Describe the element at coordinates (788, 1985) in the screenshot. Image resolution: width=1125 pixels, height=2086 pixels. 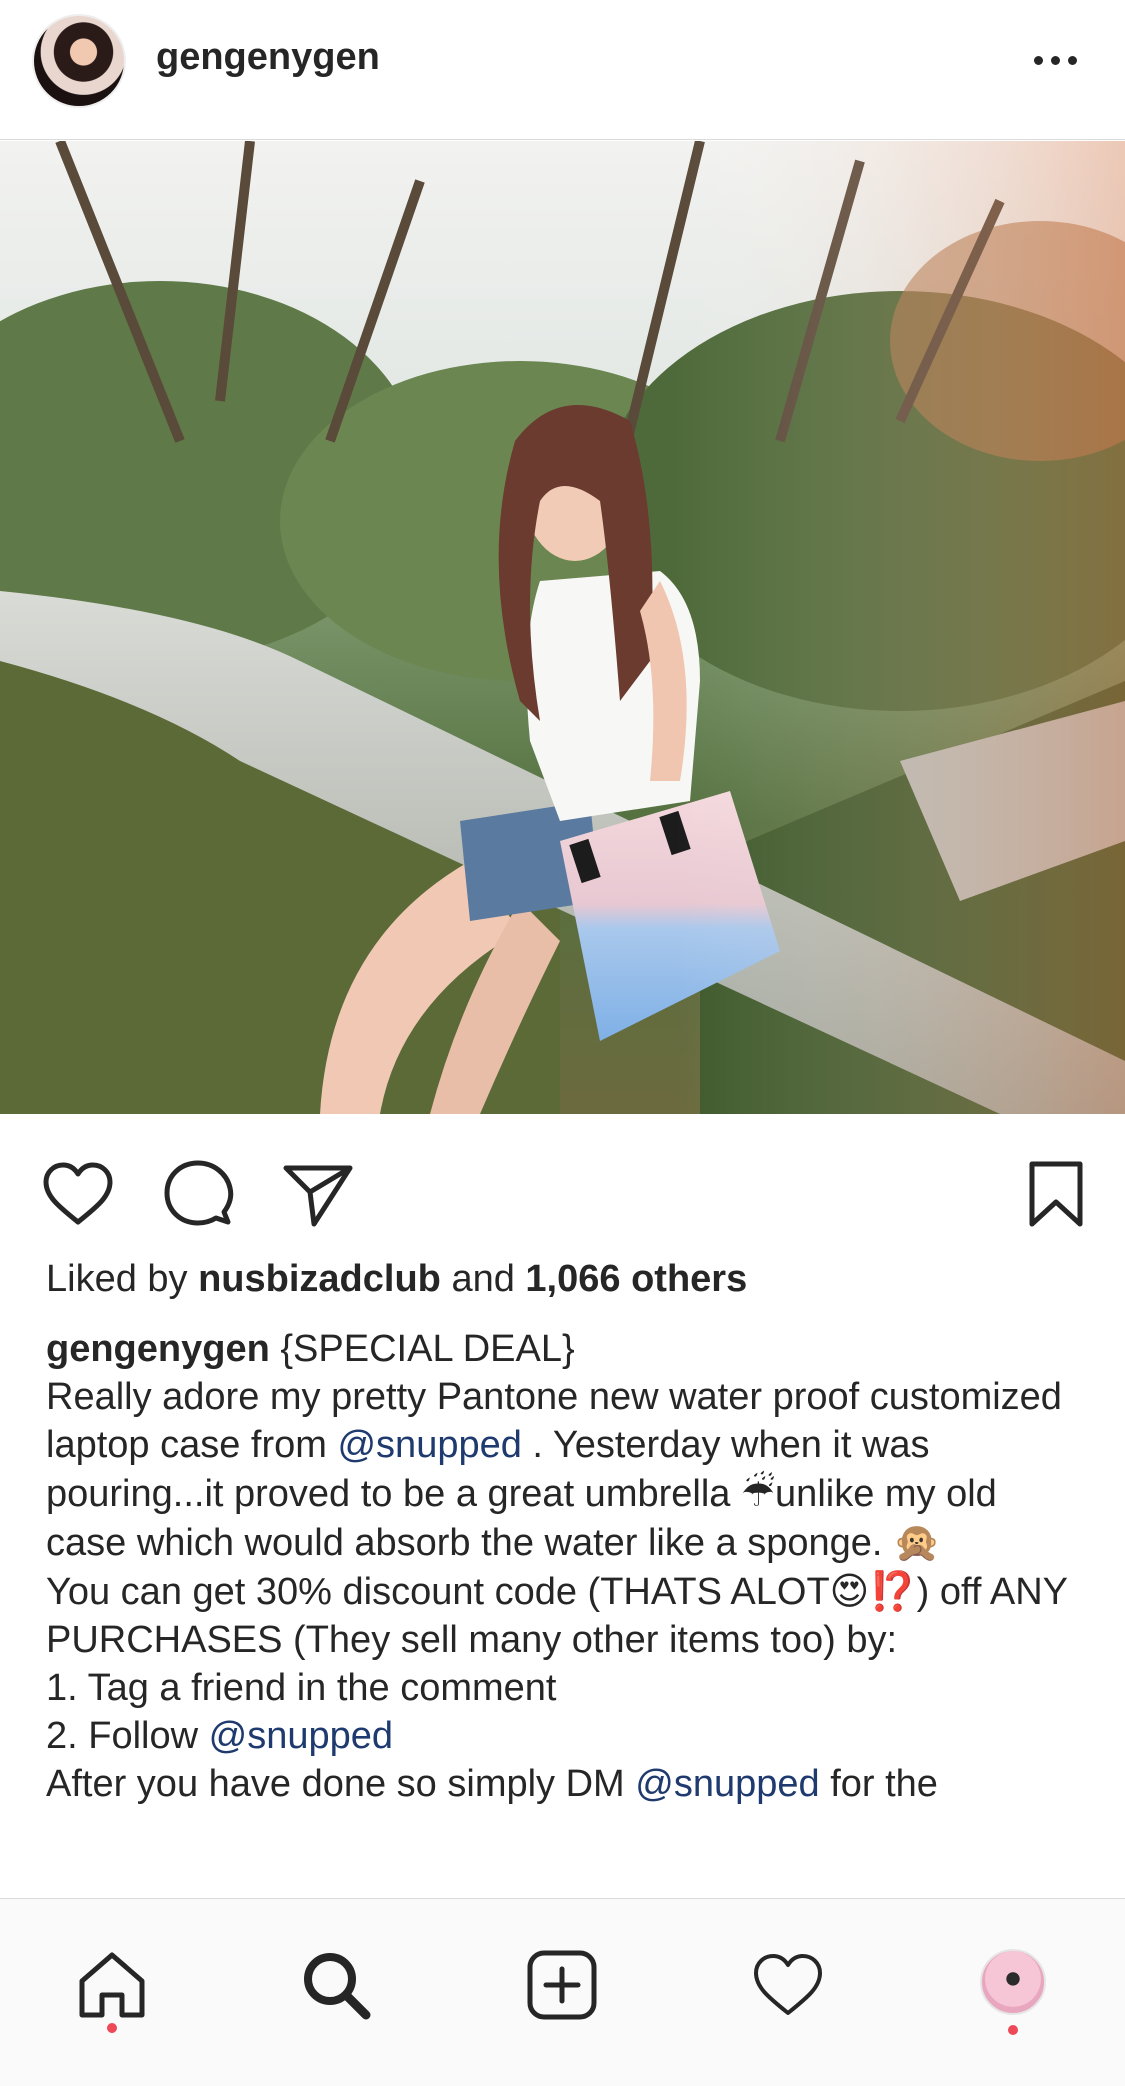
I see `activity-heart-icon` at that location.